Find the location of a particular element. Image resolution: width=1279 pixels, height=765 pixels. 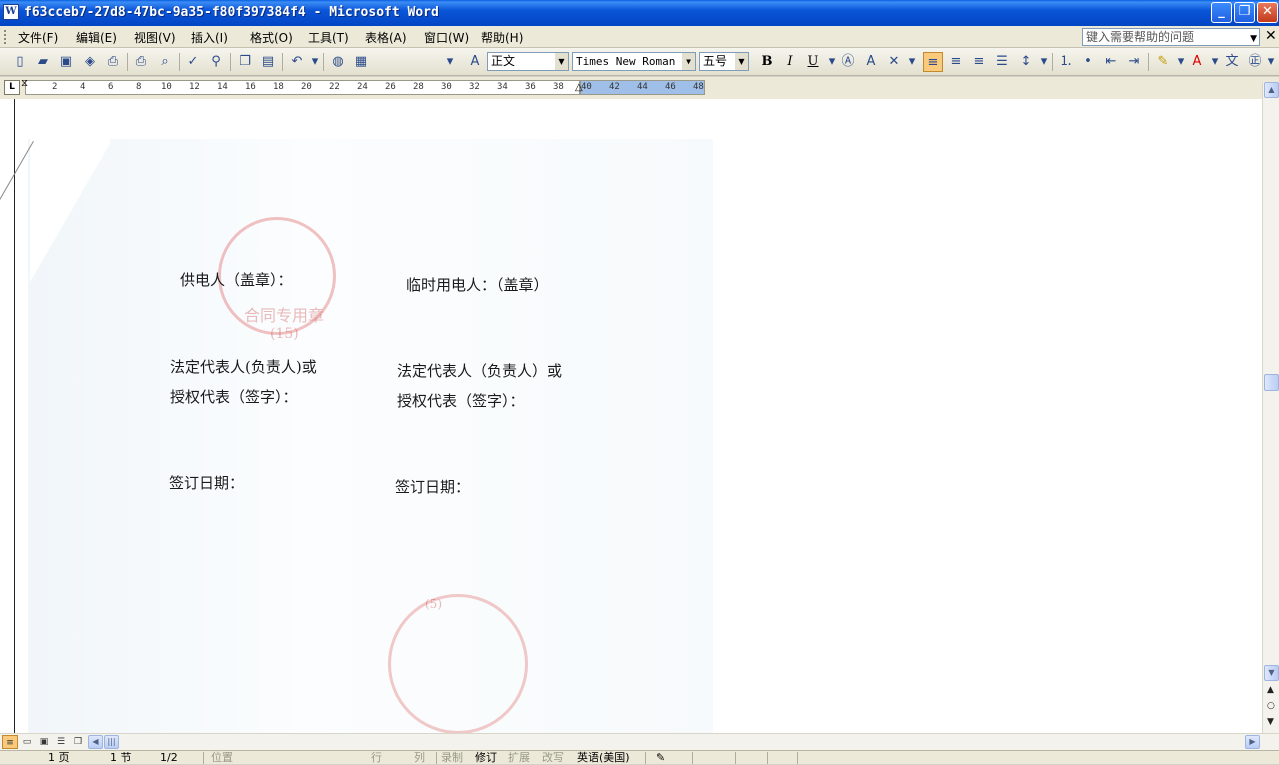

stamp-number: (15) is located at coordinates (284, 334).